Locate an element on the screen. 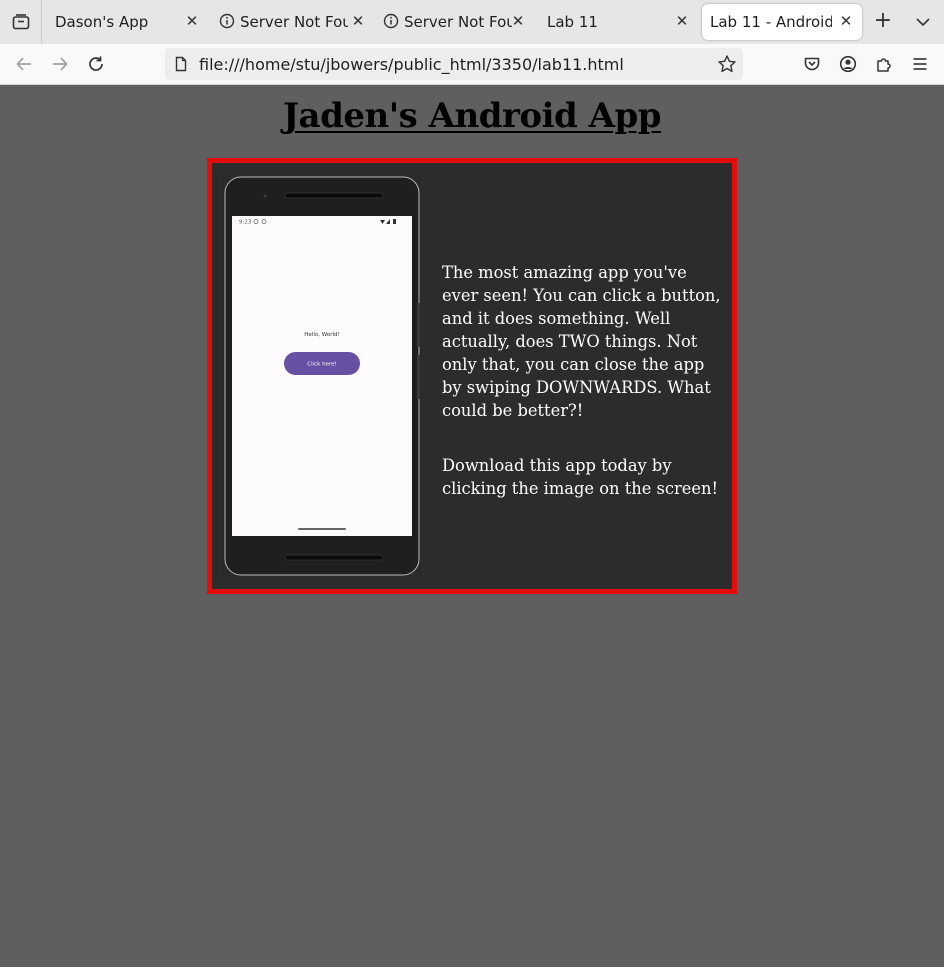 The width and height of the screenshot is (944, 967). tab-dasons-app: Dason's App ✕ is located at coordinates (125, 22).